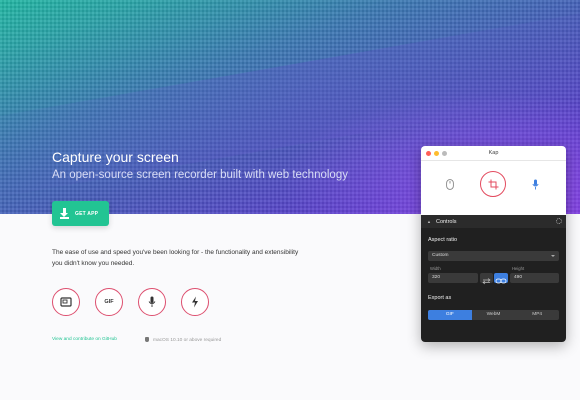  I want to click on cursor-toggle-button, so click(450, 184).